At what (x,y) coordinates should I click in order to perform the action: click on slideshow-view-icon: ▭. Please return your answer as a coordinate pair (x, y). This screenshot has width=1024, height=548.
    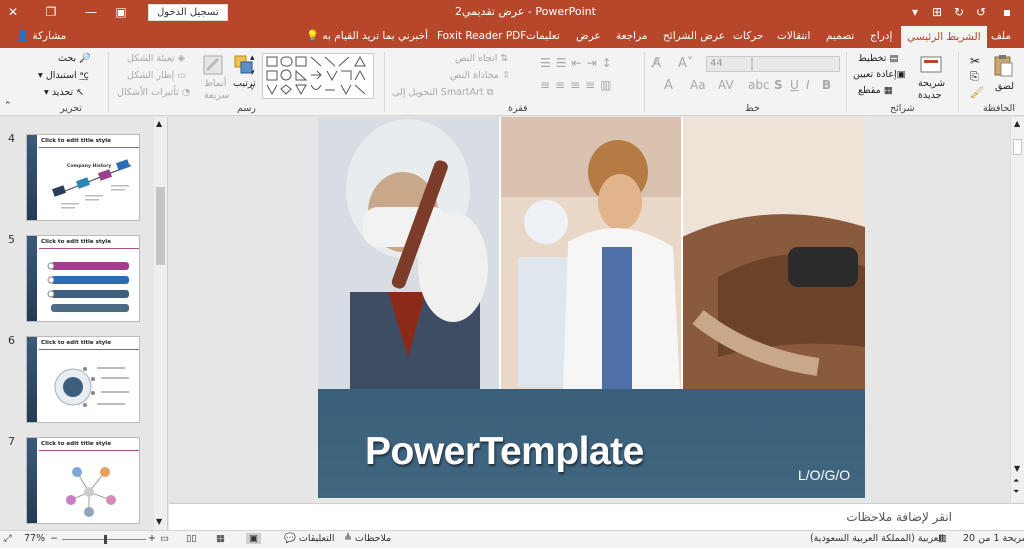
    Looking at the image, I should click on (164, 538).